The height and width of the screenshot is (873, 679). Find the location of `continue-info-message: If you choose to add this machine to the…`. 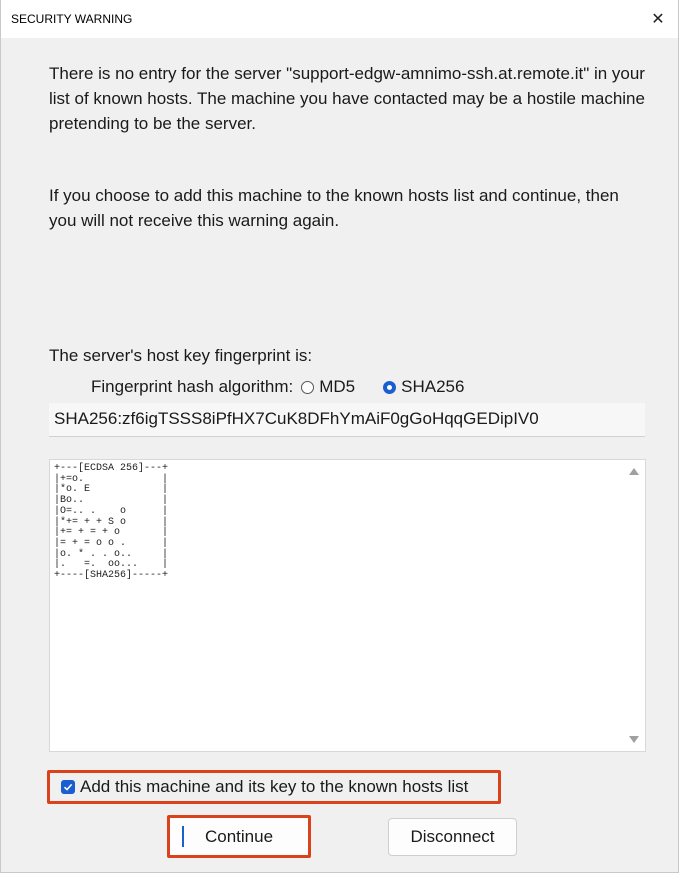

continue-info-message: If you choose to add this machine to the… is located at coordinates (334, 208).